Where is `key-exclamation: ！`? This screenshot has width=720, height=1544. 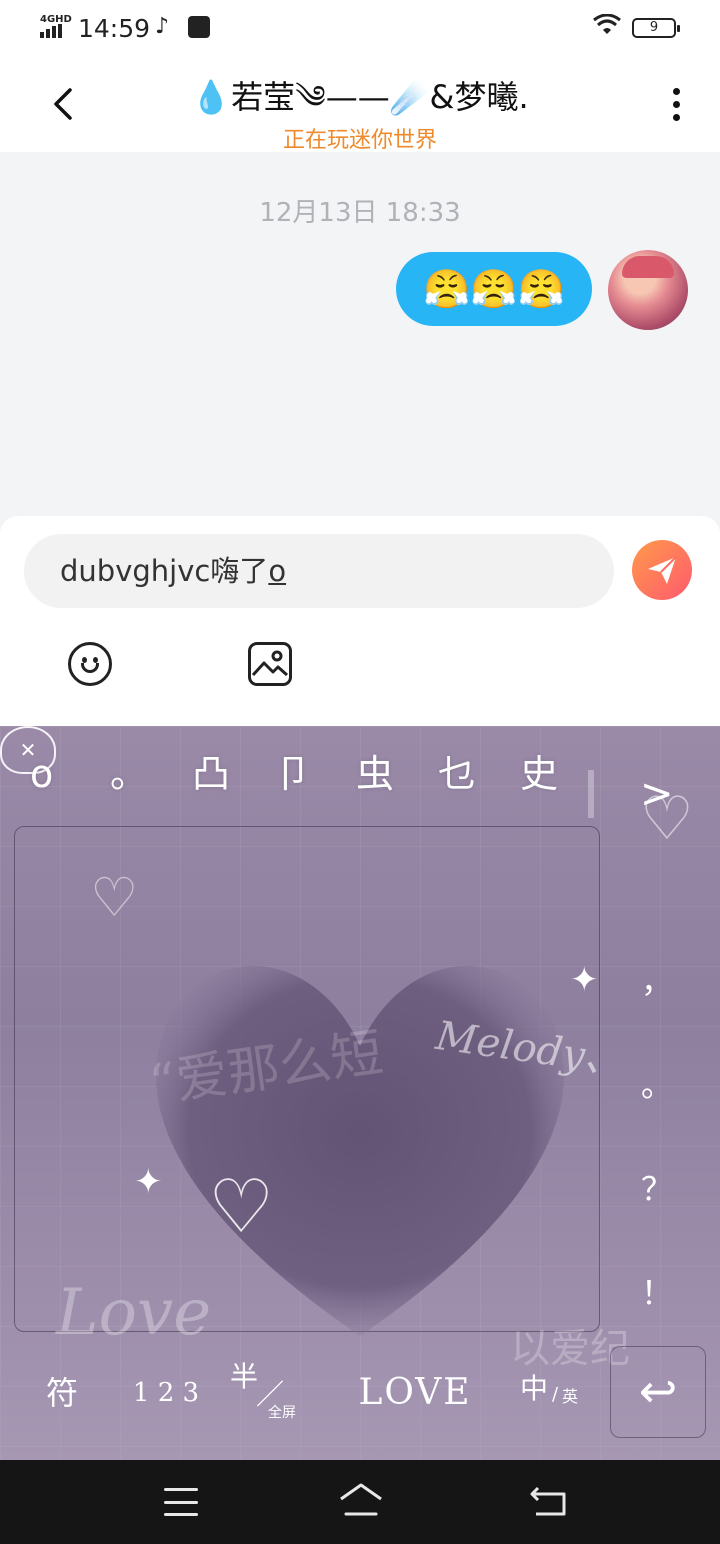 key-exclamation: ！ is located at coordinates (657, 1291).